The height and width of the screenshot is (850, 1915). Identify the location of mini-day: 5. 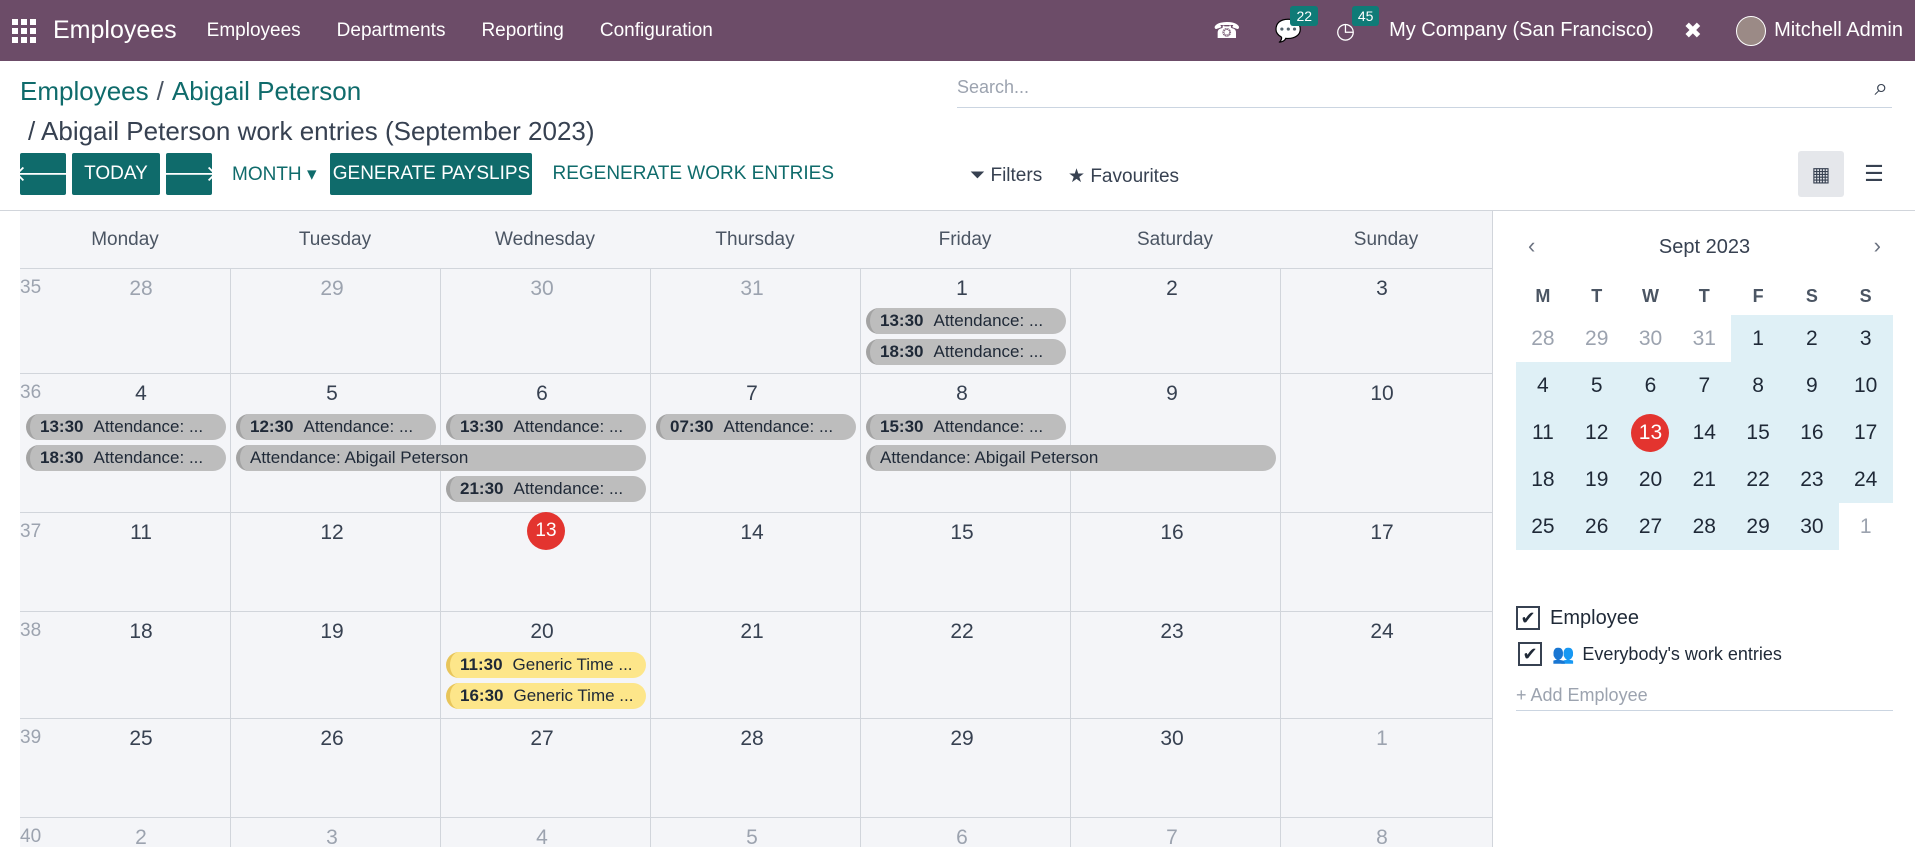
(1596, 385).